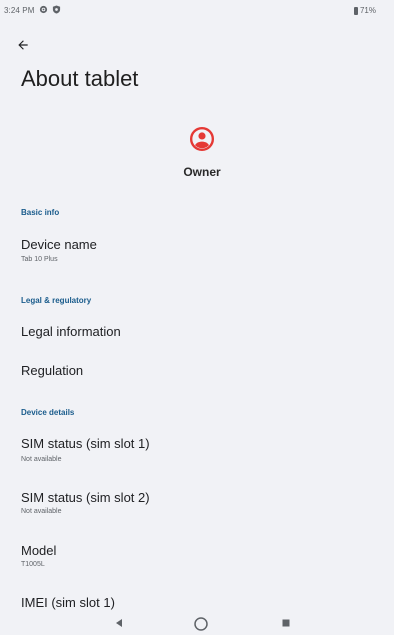 This screenshot has width=394, height=635. What do you see at coordinates (52, 370) in the screenshot?
I see `regulation-title: Regulation` at bounding box center [52, 370].